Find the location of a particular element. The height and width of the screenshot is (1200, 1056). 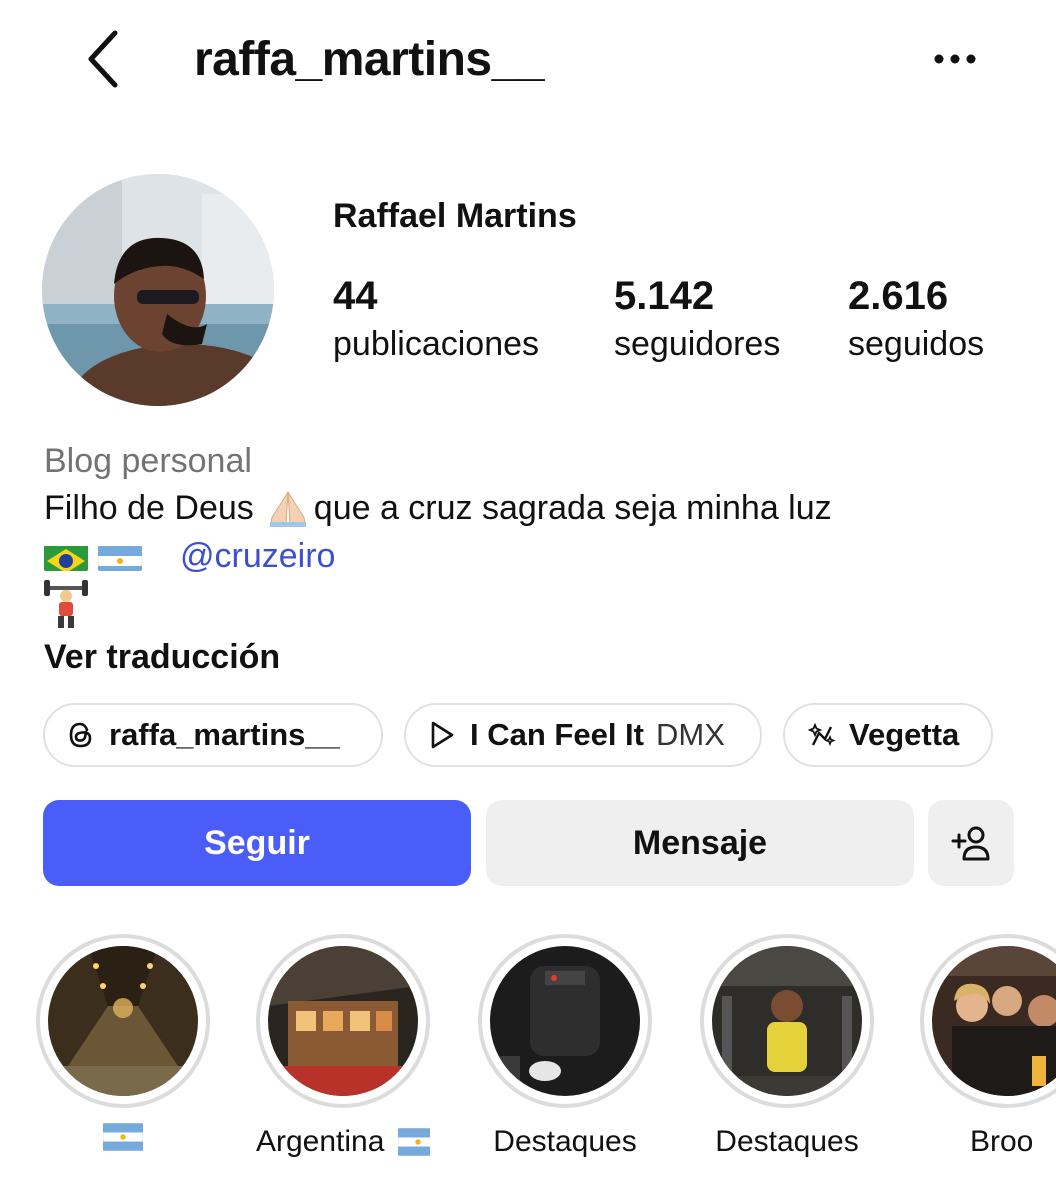

music-chip: I Can Feel It DMX is located at coordinates (583, 735).